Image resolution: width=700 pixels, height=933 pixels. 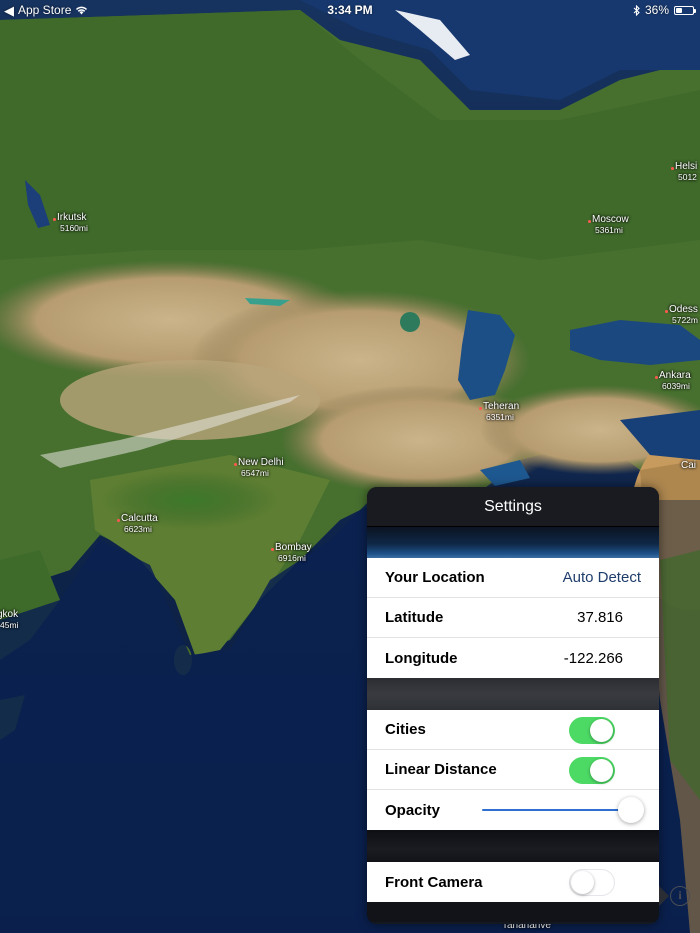 I want to click on city-label-bombay: Bombay 6916mi, so click(x=291, y=552).